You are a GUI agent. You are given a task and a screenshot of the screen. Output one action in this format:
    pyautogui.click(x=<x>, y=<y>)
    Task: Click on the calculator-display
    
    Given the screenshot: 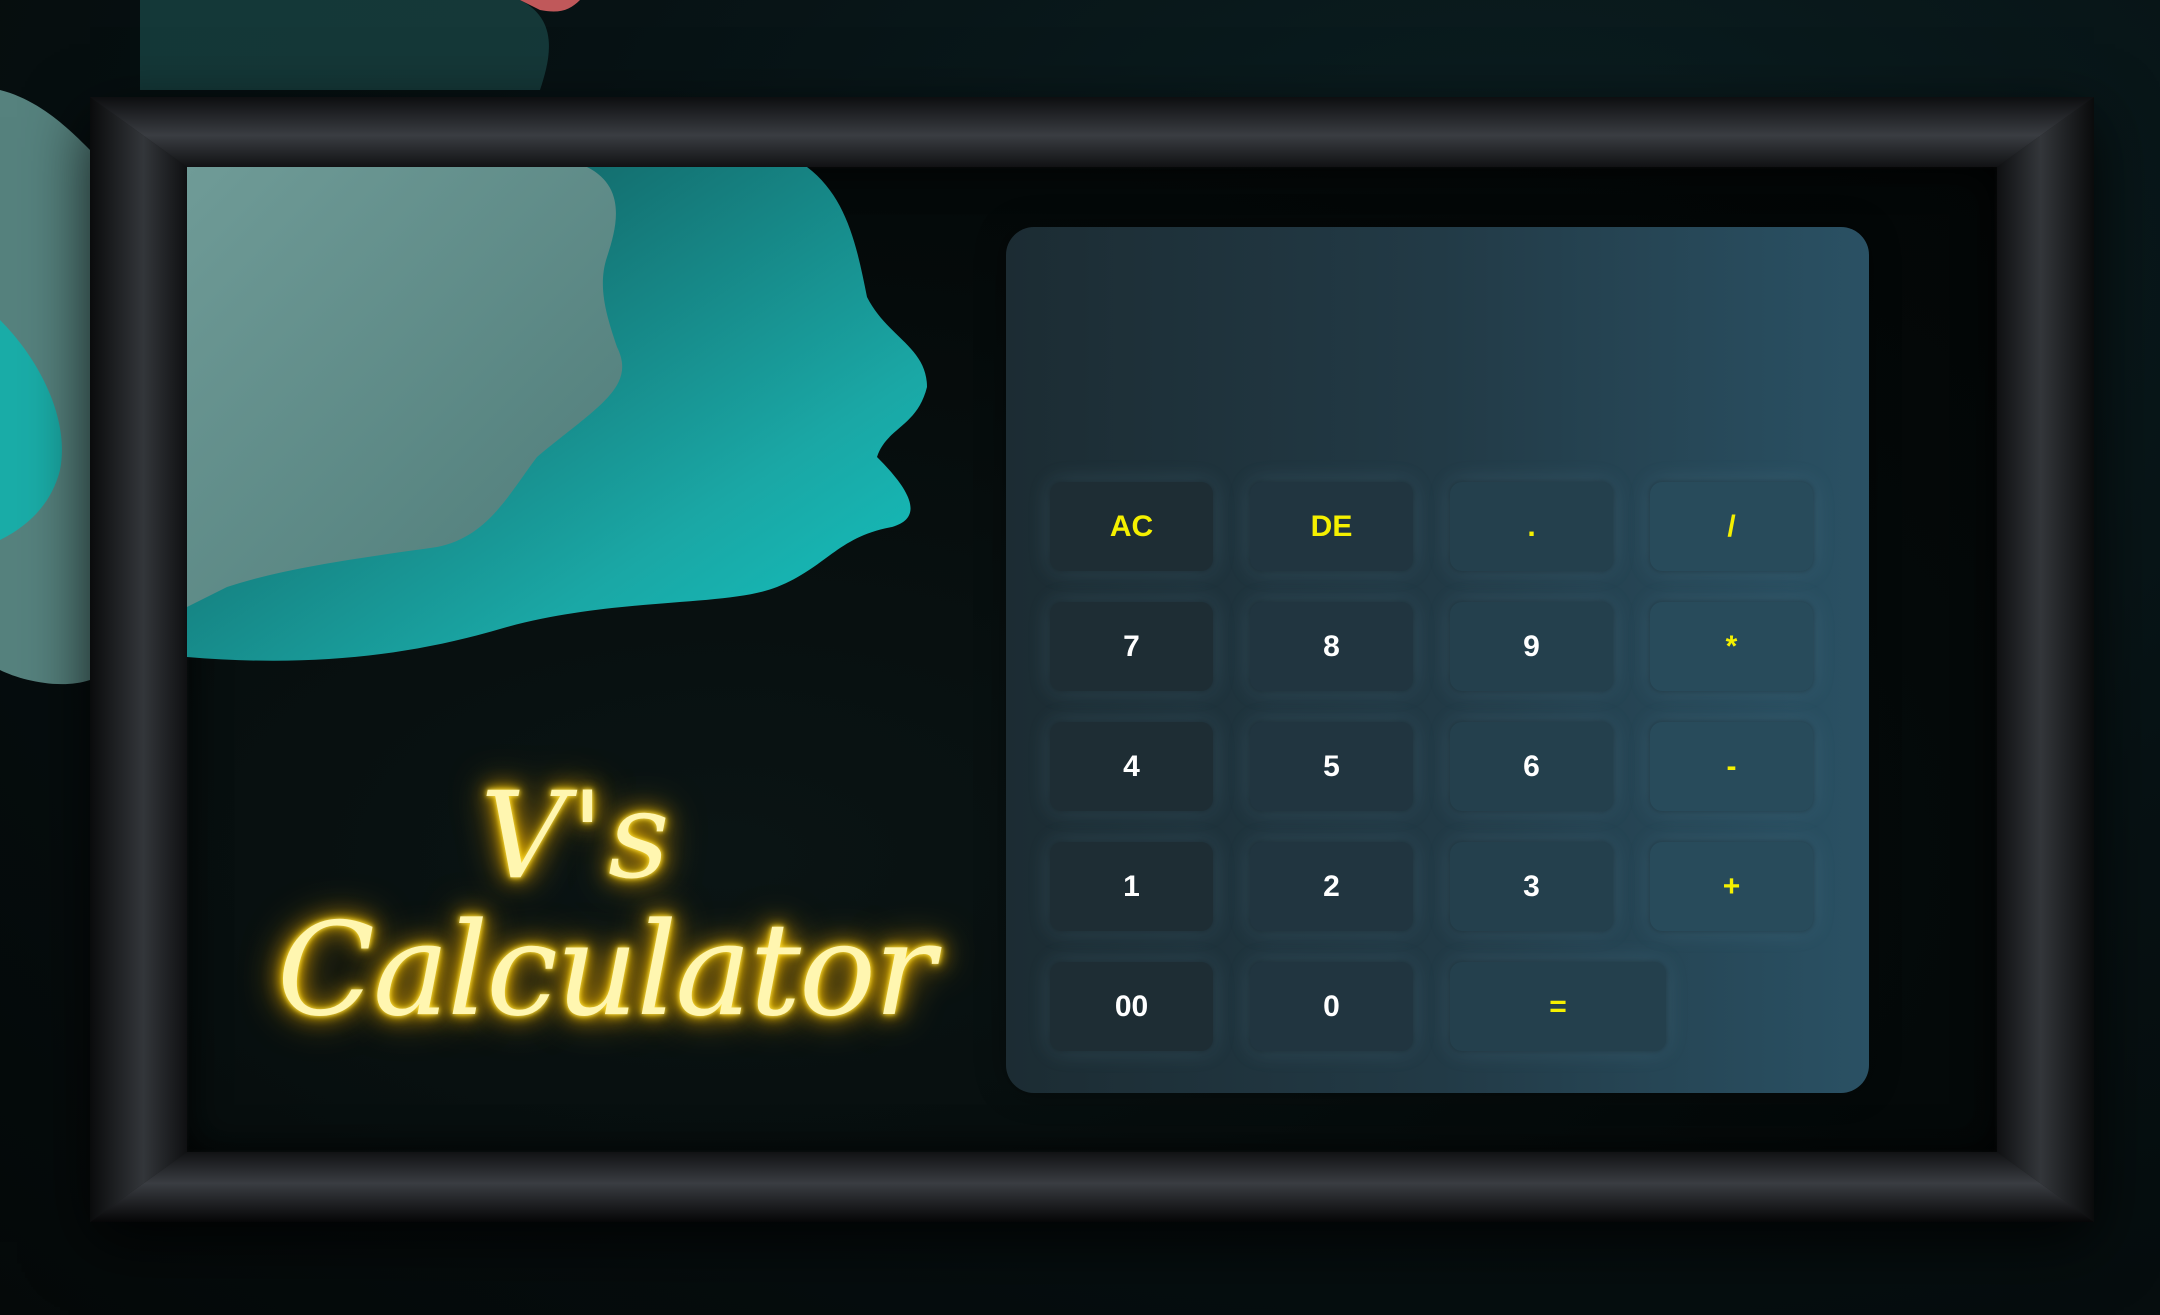 What is the action you would take?
    pyautogui.click(x=1436, y=362)
    